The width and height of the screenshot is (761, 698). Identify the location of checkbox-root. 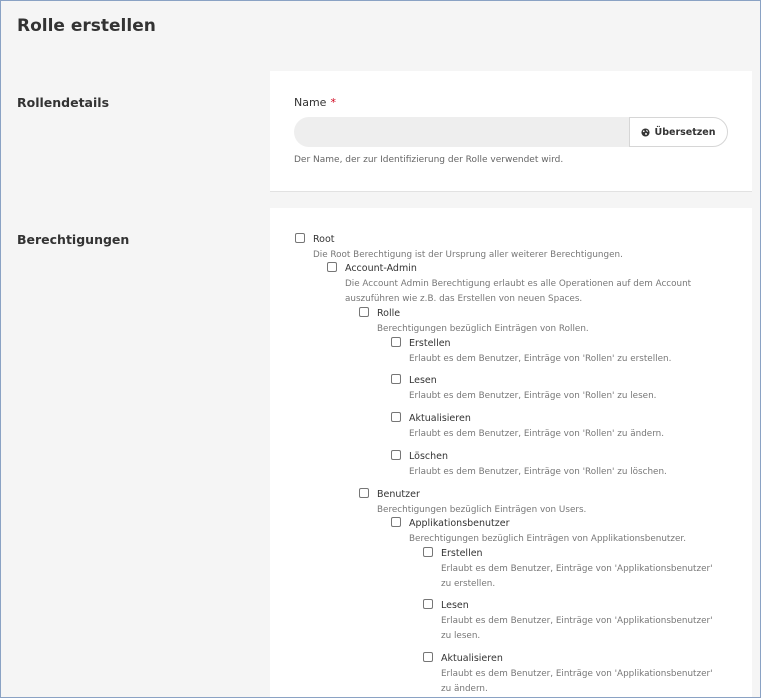
(300, 238).